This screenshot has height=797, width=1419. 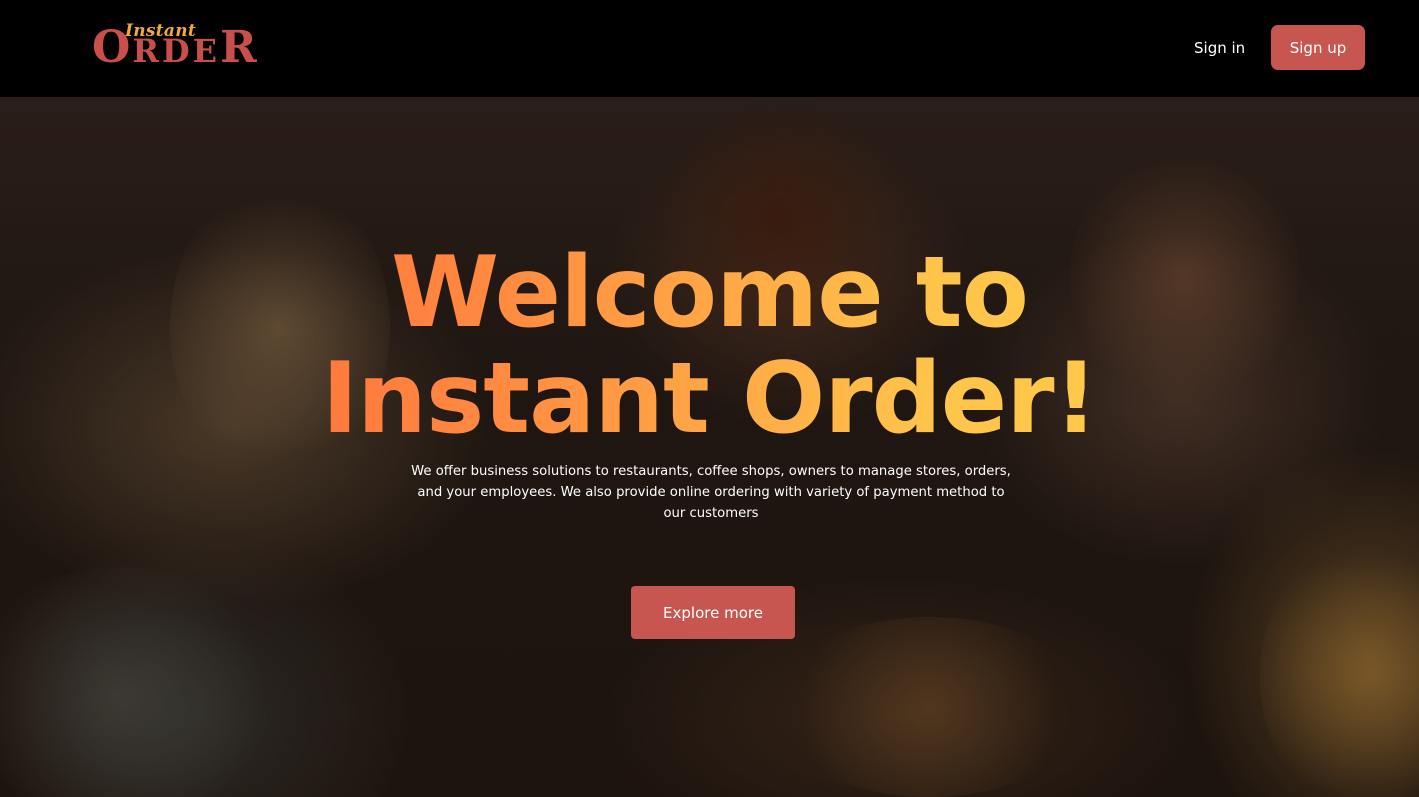 What do you see at coordinates (713, 612) in the screenshot?
I see `explore-more-button: Explore more` at bounding box center [713, 612].